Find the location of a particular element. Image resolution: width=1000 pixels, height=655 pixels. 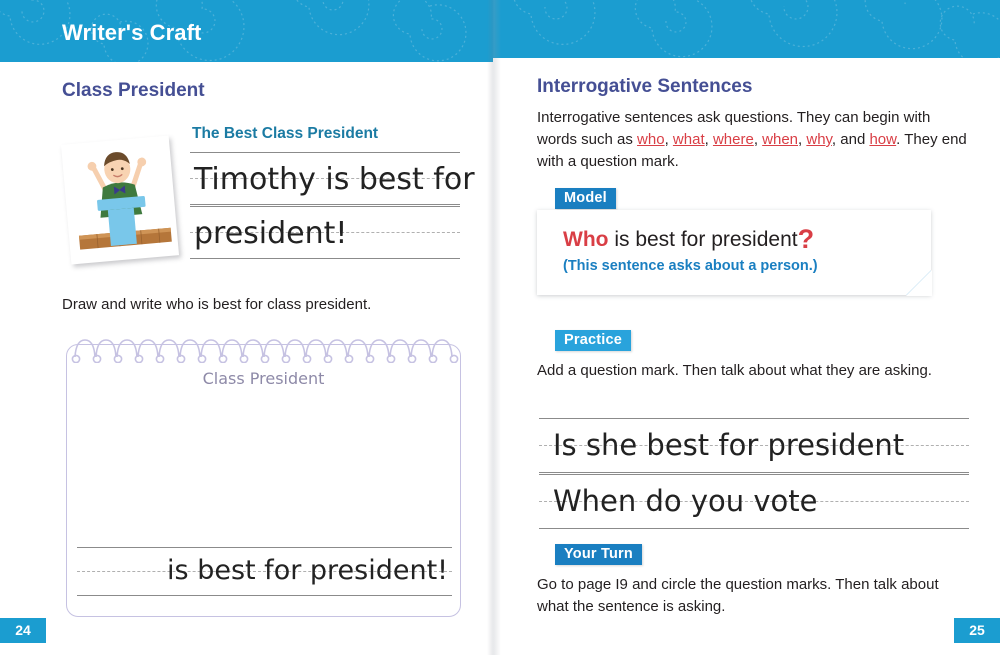

notepad-answer-text: is best for president! is located at coordinates (307, 570).